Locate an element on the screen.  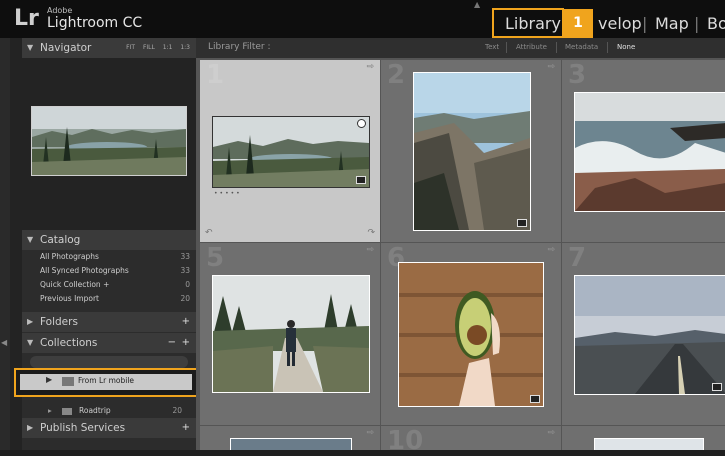
navigator-preview-image is located at coordinates (109, 141).